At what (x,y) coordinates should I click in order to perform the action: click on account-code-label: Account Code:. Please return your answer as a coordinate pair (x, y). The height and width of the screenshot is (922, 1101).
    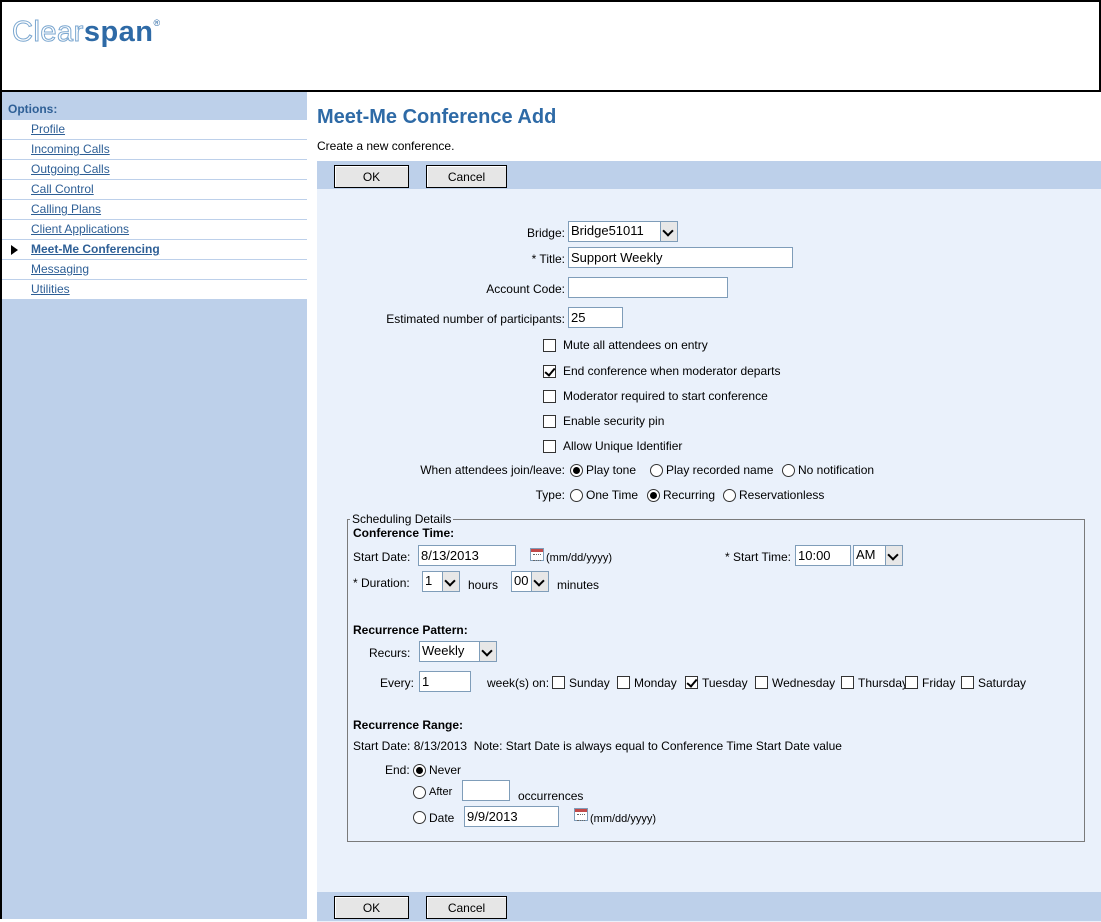
    Looking at the image, I should click on (525, 289).